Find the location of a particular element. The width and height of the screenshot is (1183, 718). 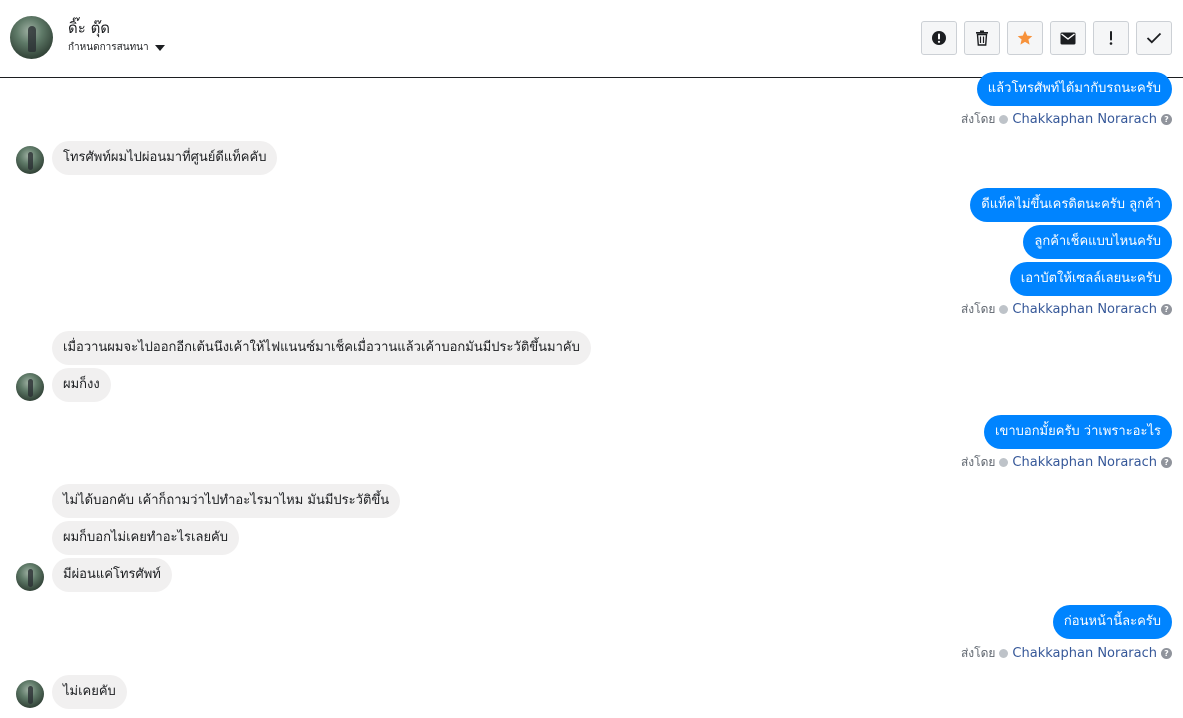

outgoing-message: แล้วโทรศัพท์ได้มากับรถนะครับ is located at coordinates (1074, 89).